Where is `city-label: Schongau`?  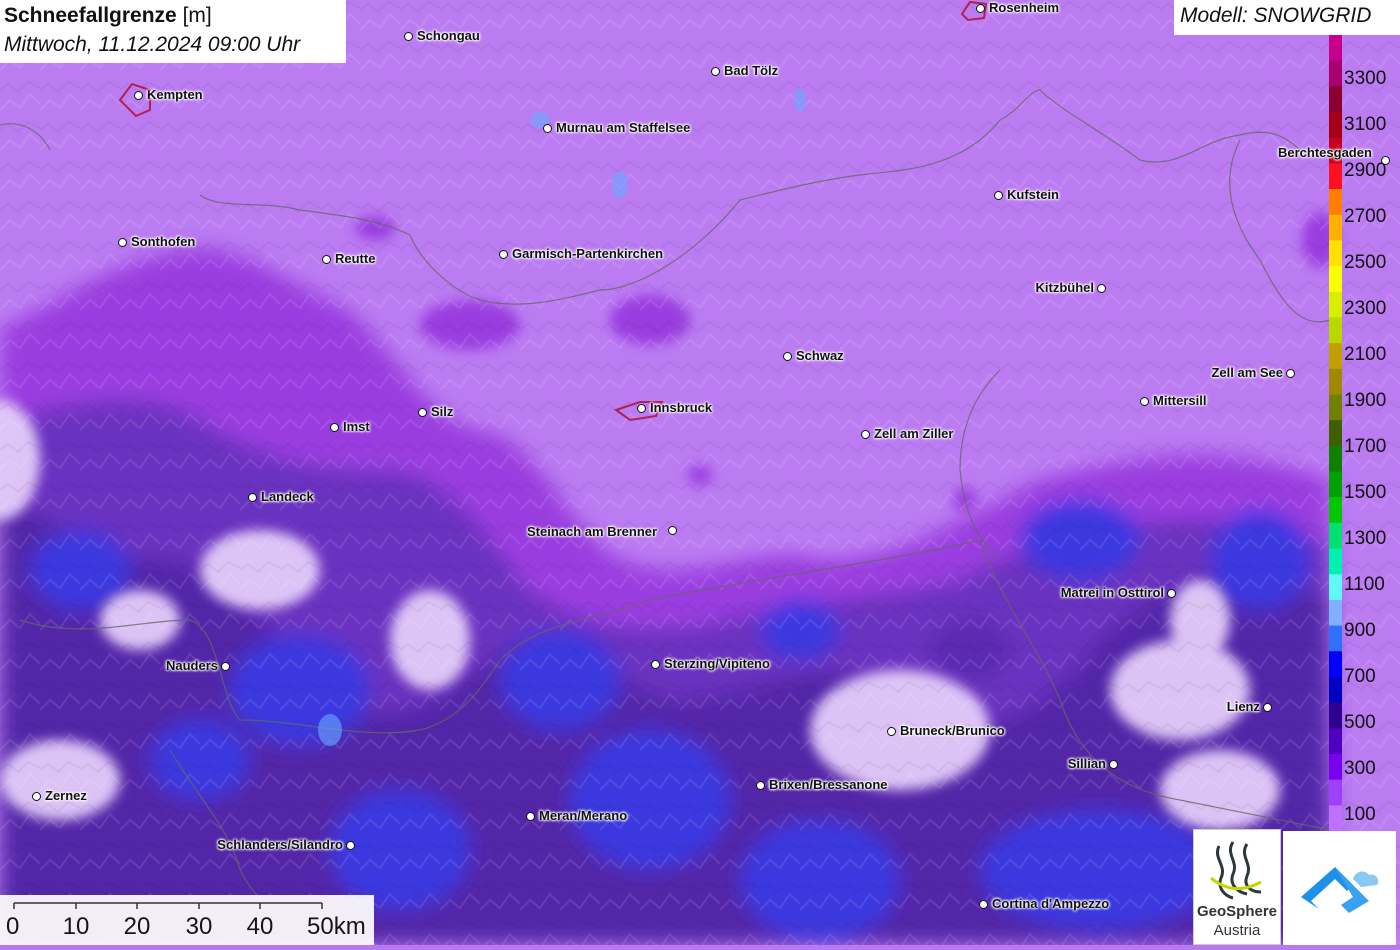
city-label: Schongau is located at coordinates (448, 35).